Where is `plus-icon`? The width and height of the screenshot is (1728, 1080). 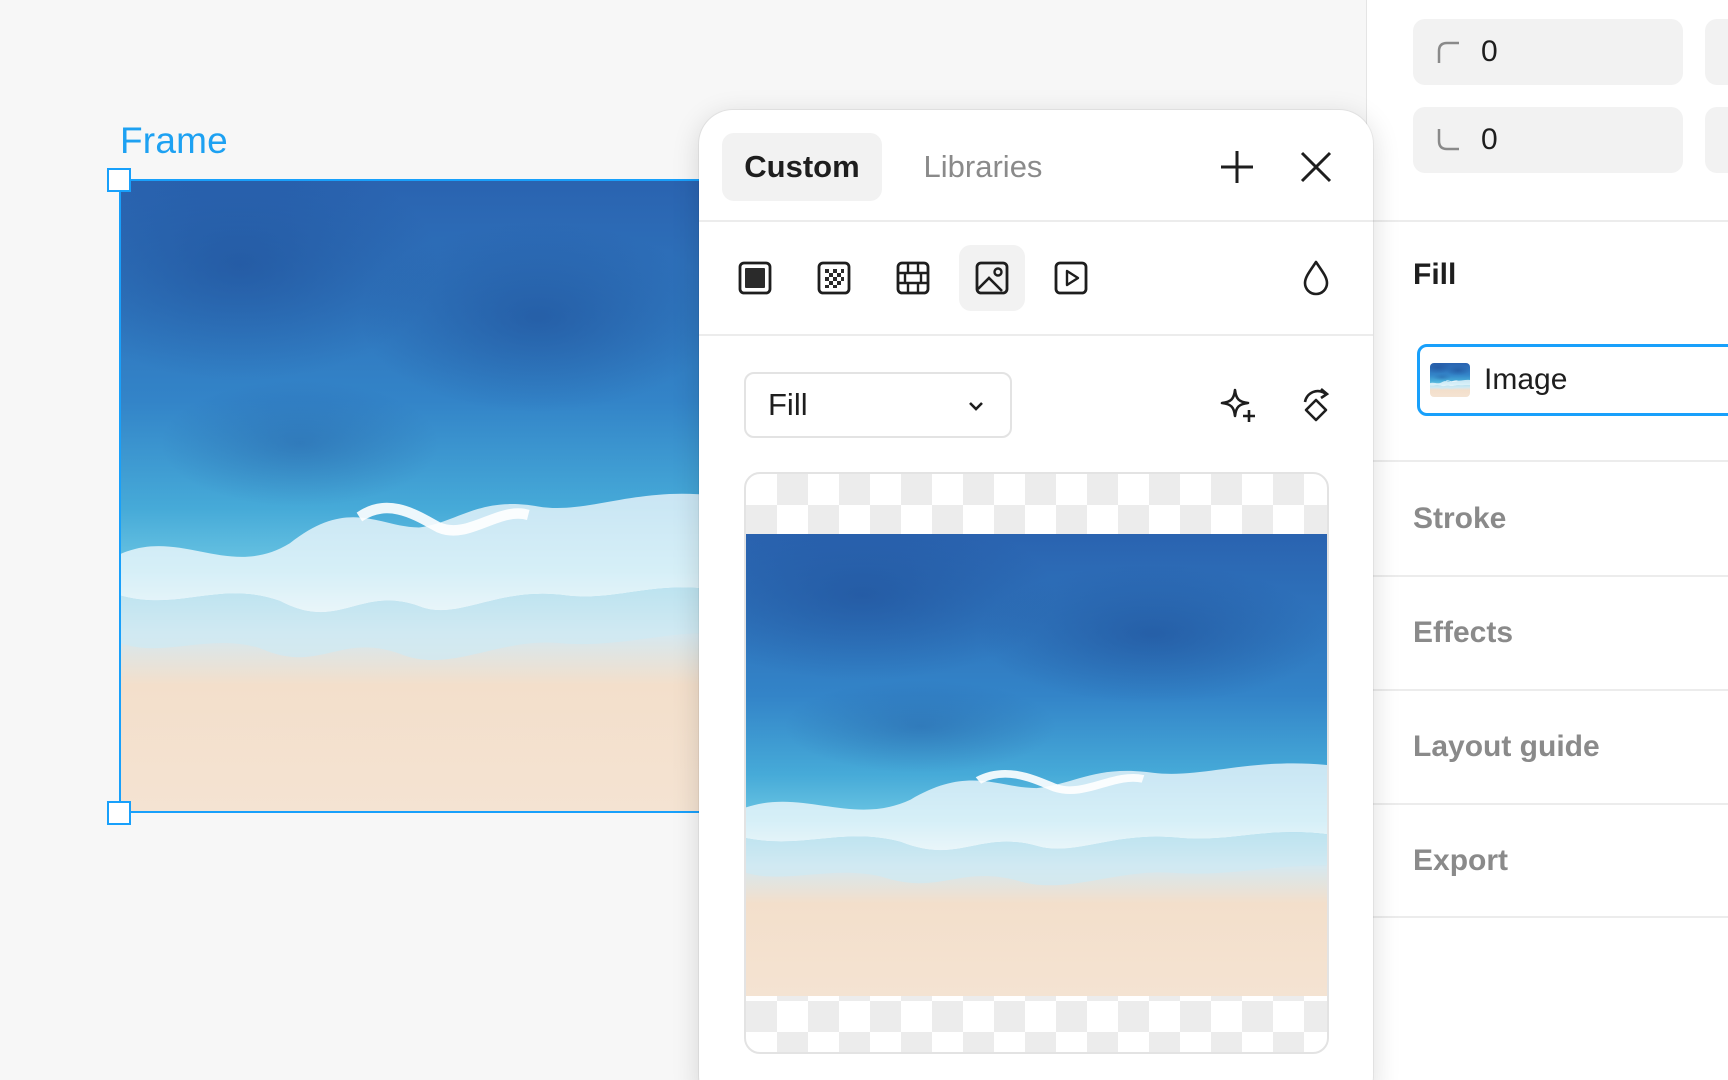 plus-icon is located at coordinates (1237, 167).